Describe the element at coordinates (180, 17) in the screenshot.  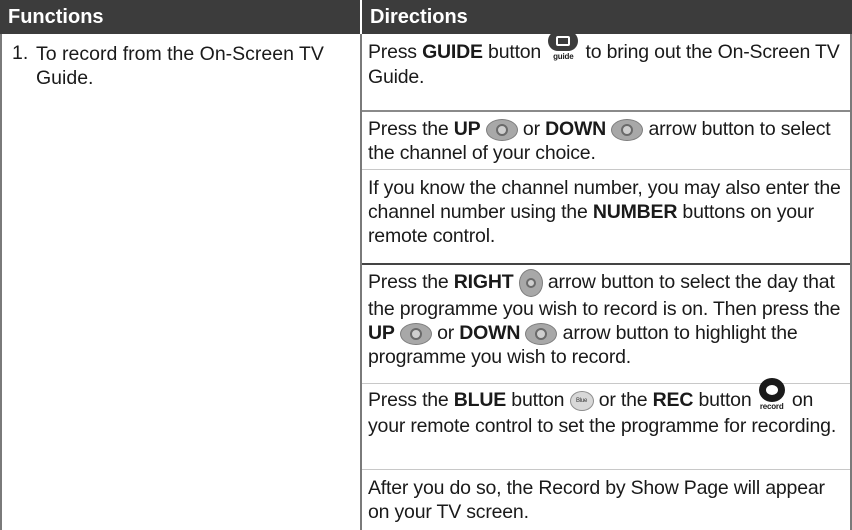
I see `functions-header: Functions` at that location.